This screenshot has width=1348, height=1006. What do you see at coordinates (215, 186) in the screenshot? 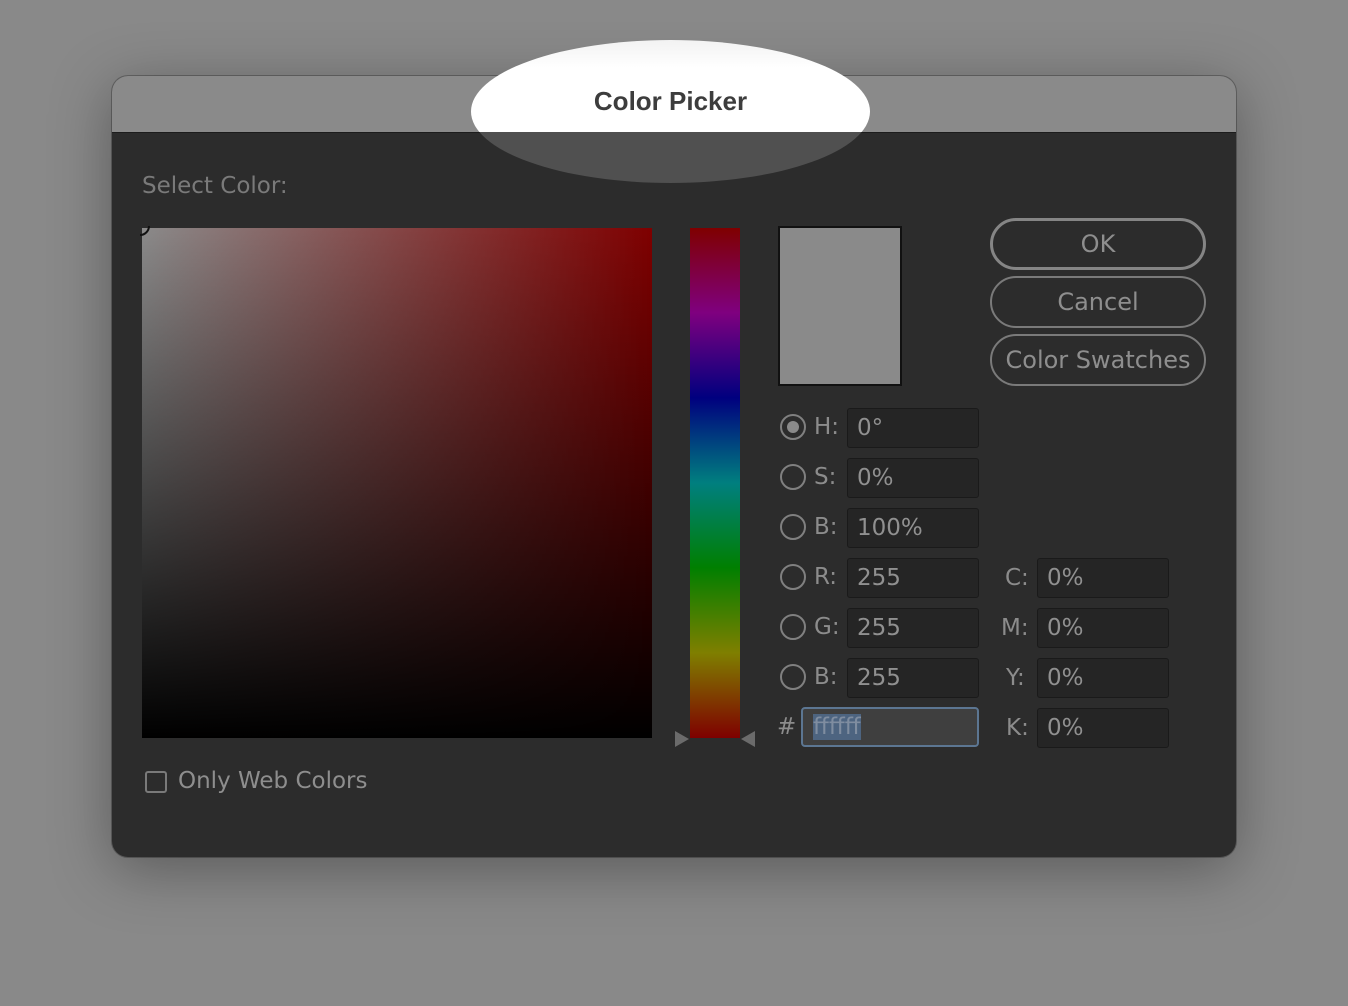
I see `select-color-label: Select Color:` at bounding box center [215, 186].